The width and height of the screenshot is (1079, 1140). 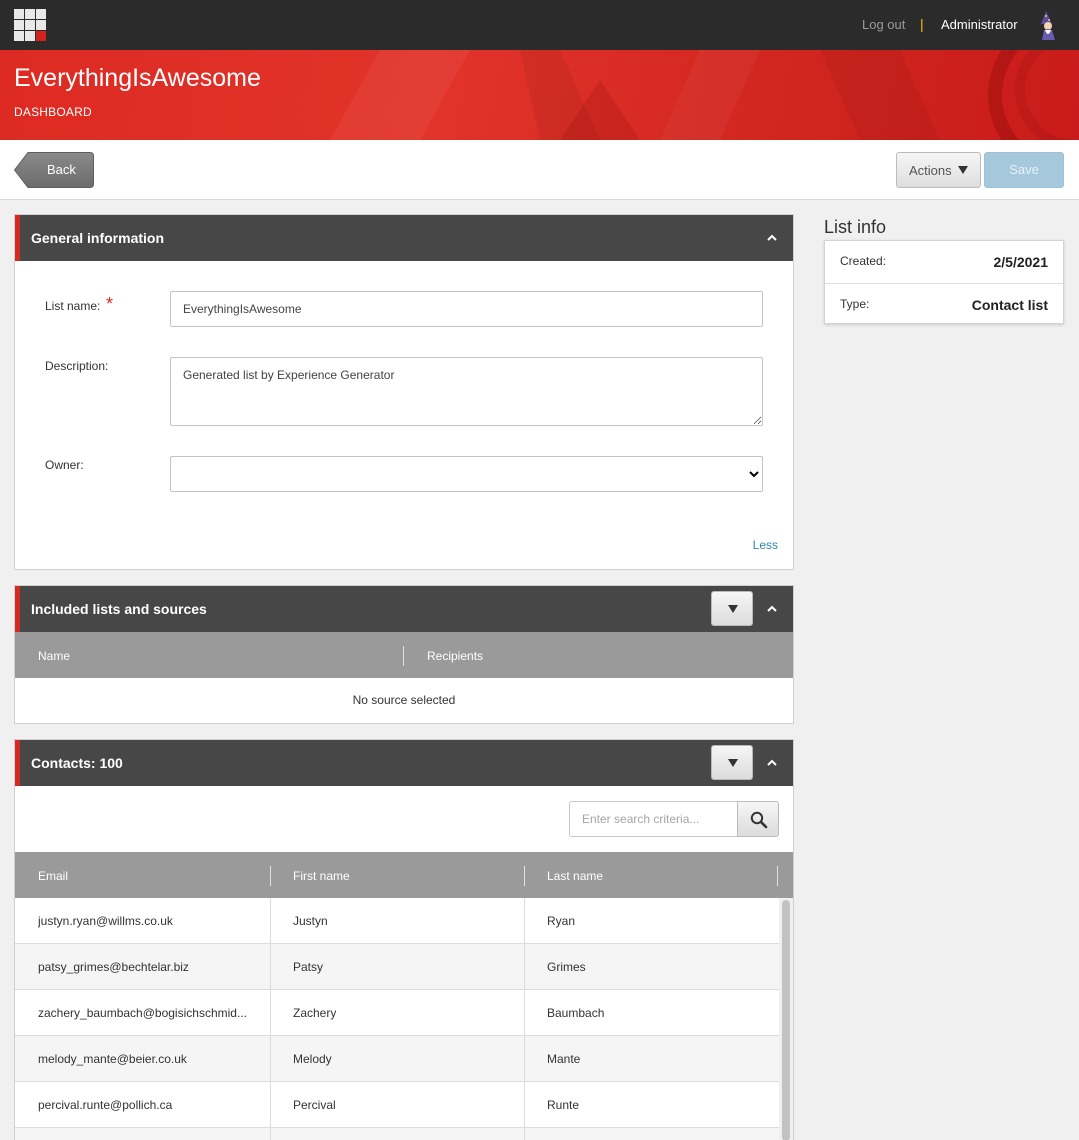 I want to click on cell-first-name: Percival, so click(x=314, y=1105).